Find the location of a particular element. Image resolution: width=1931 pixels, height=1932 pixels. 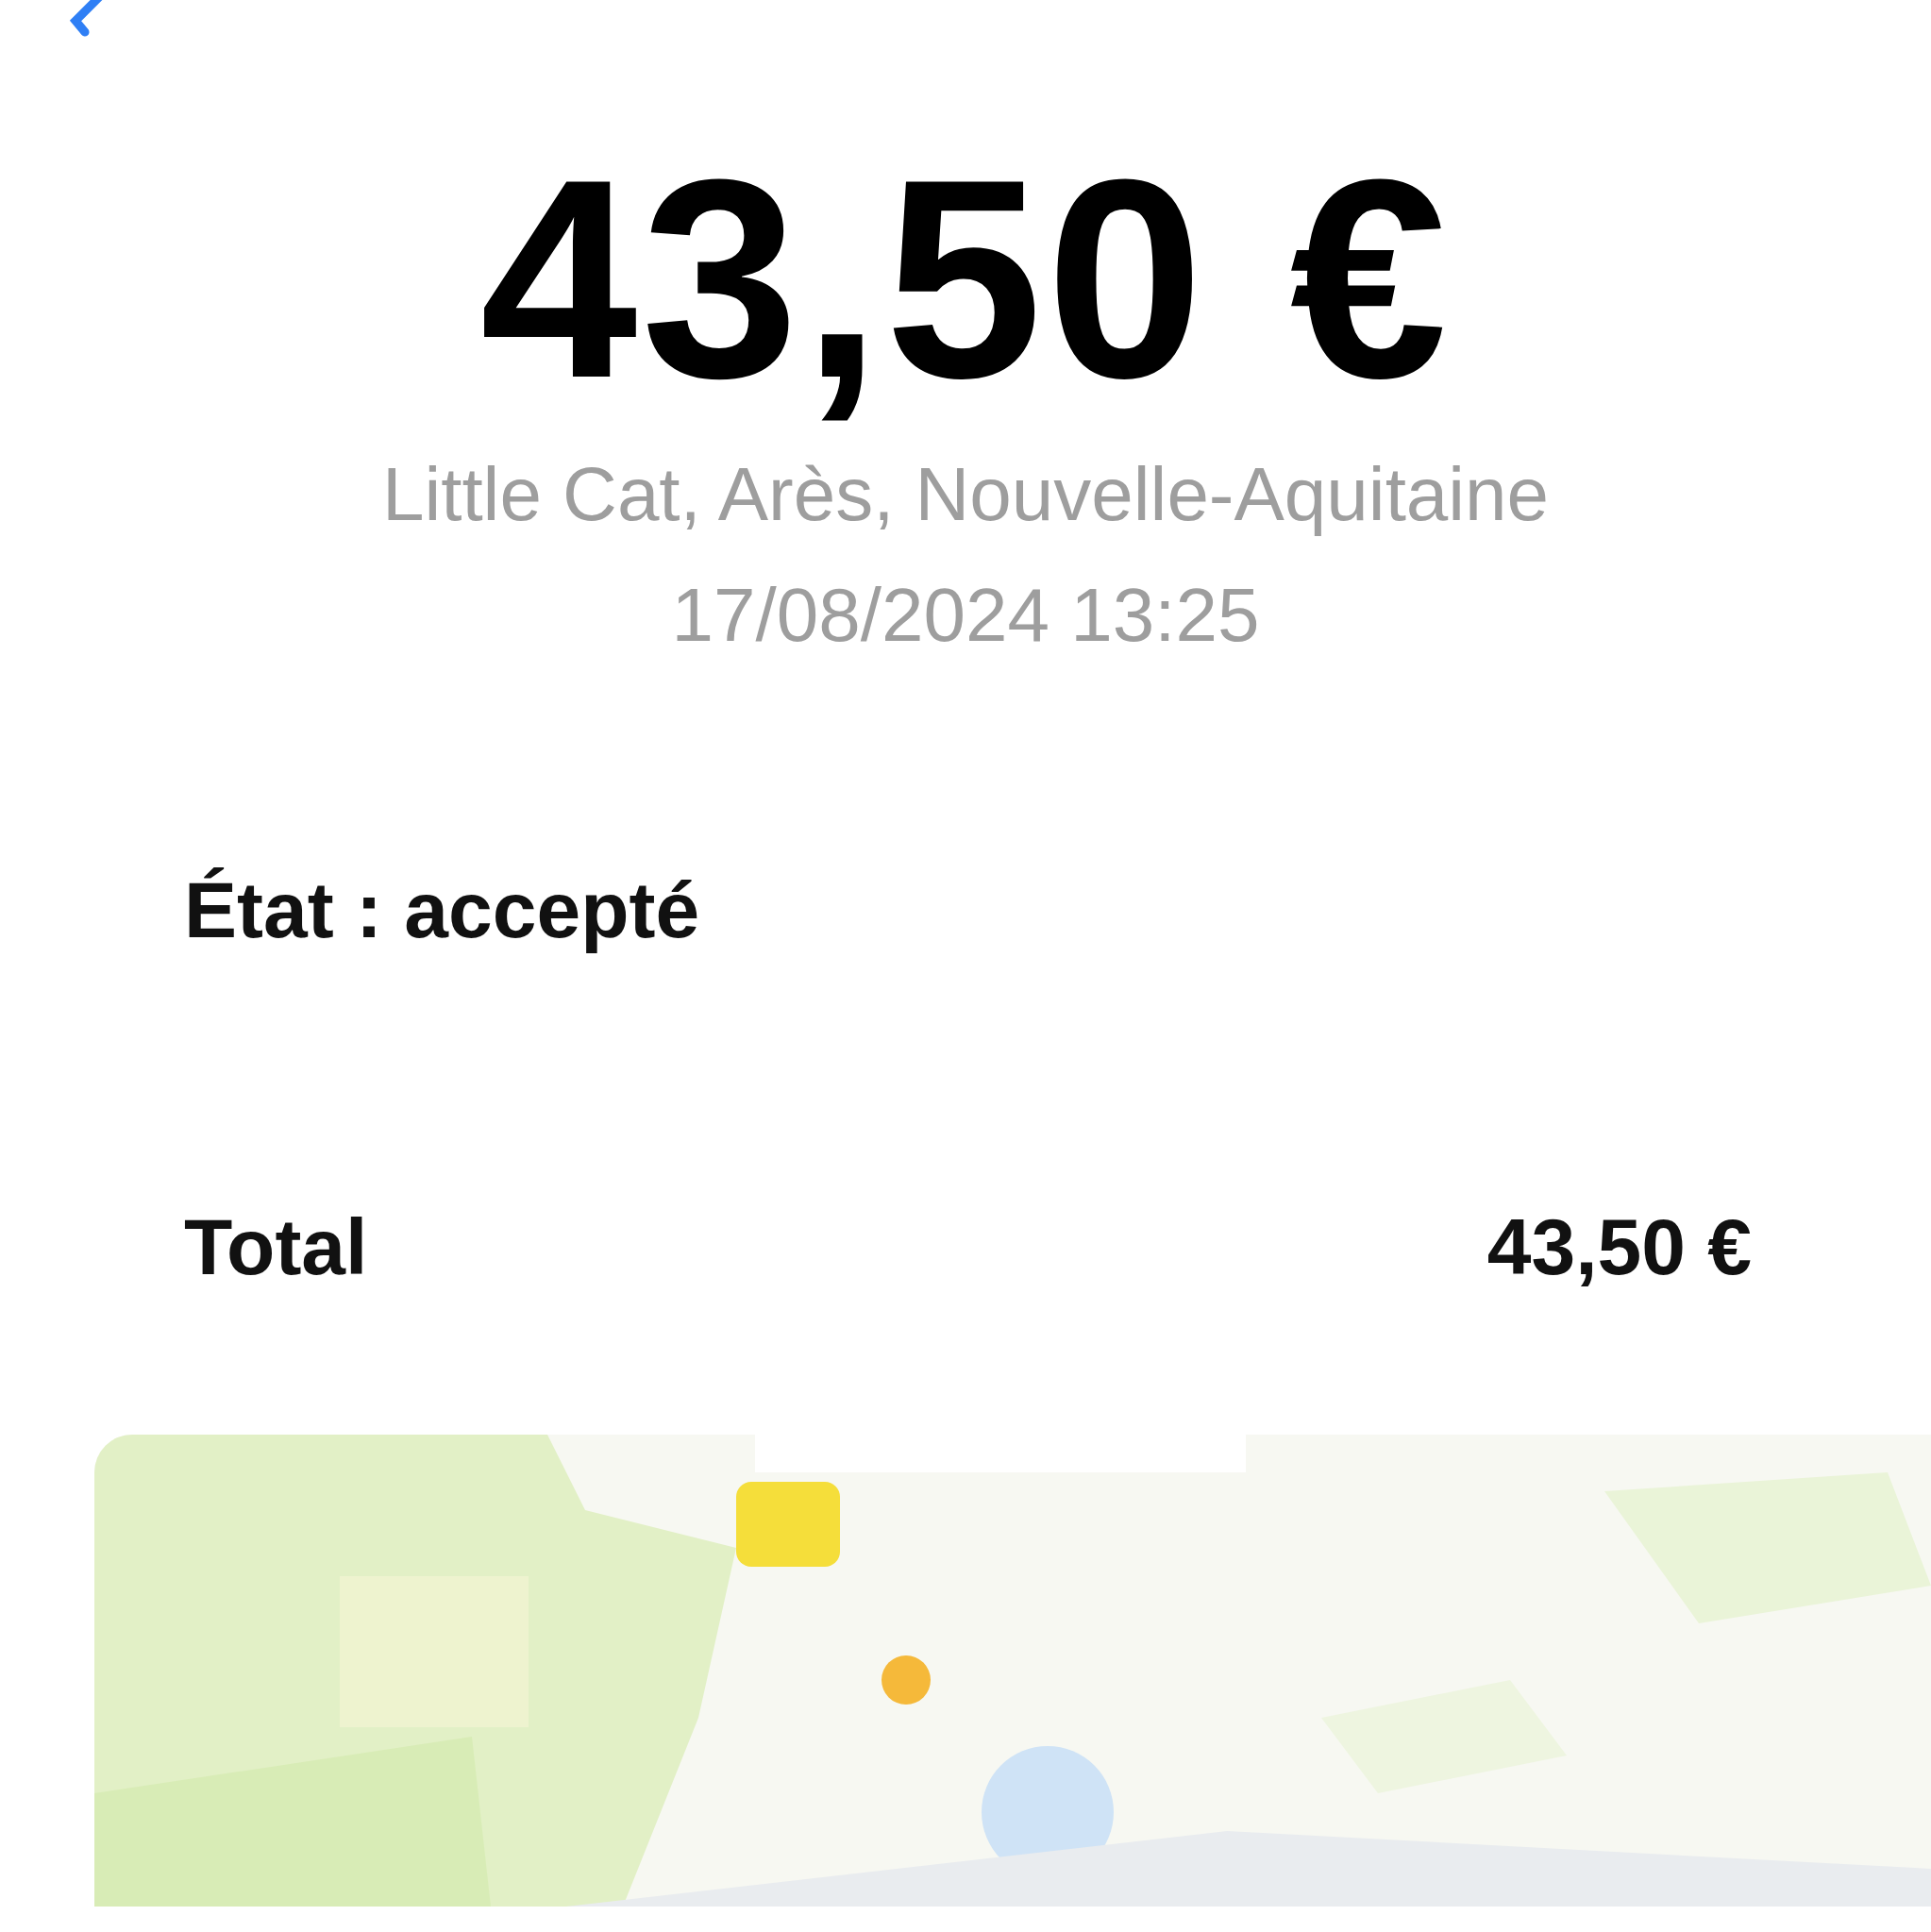

amount: 43,50 € is located at coordinates (965, 278).